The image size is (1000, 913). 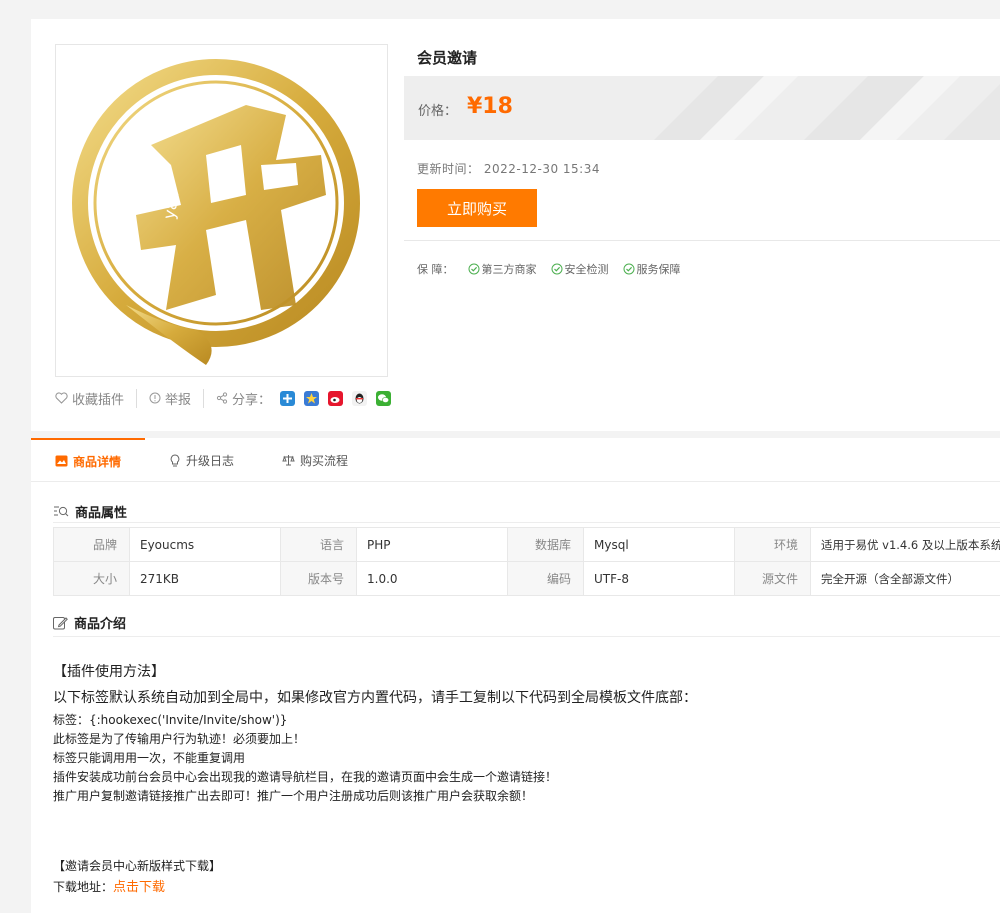 I want to click on report-label: 举报, so click(x=178, y=400).